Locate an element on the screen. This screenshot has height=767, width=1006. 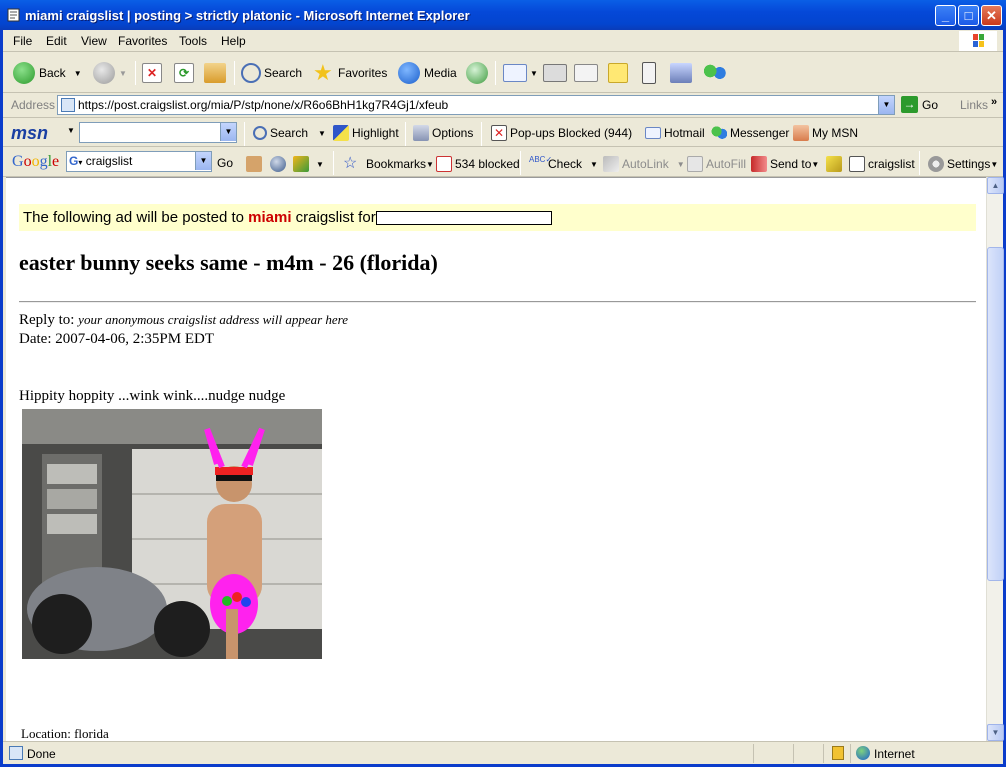
media-button: Media is located at coordinates (427, 73).